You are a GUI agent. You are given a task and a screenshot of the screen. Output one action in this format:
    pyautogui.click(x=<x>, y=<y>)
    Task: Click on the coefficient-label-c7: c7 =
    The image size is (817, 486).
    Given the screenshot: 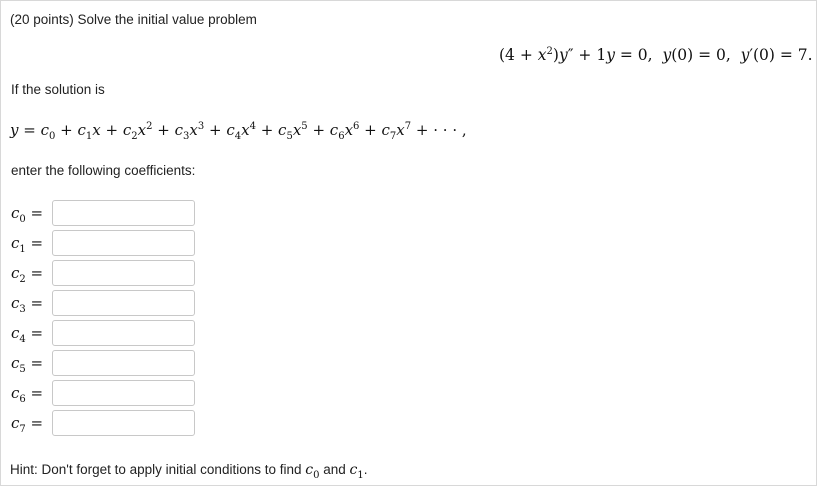 What is the action you would take?
    pyautogui.click(x=27, y=424)
    